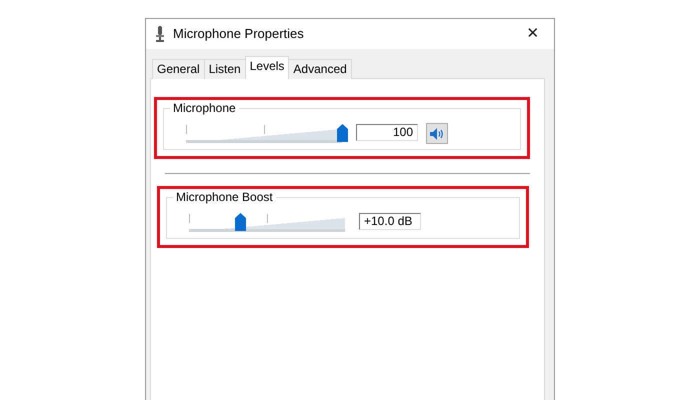 The height and width of the screenshot is (400, 700). What do you see at coordinates (390, 221) in the screenshot?
I see `level-field: +10.0 dB` at bounding box center [390, 221].